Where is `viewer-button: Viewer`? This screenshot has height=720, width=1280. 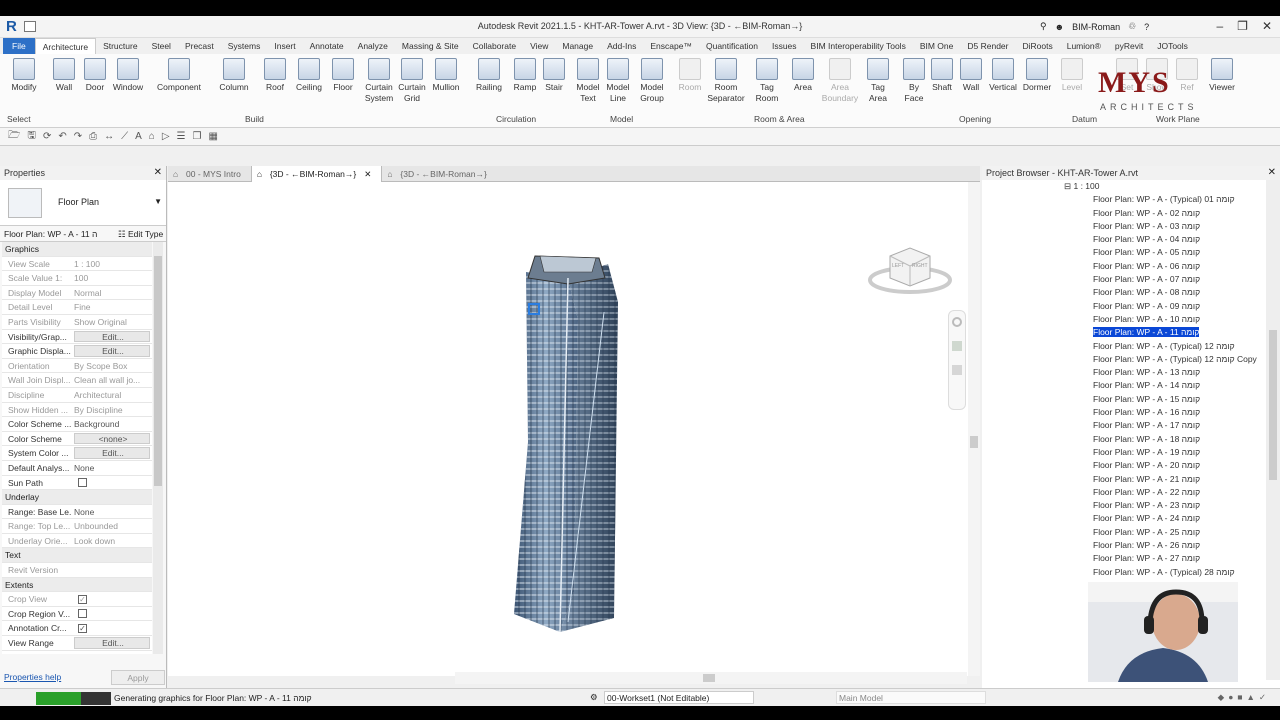 viewer-button: Viewer is located at coordinates (1222, 75).